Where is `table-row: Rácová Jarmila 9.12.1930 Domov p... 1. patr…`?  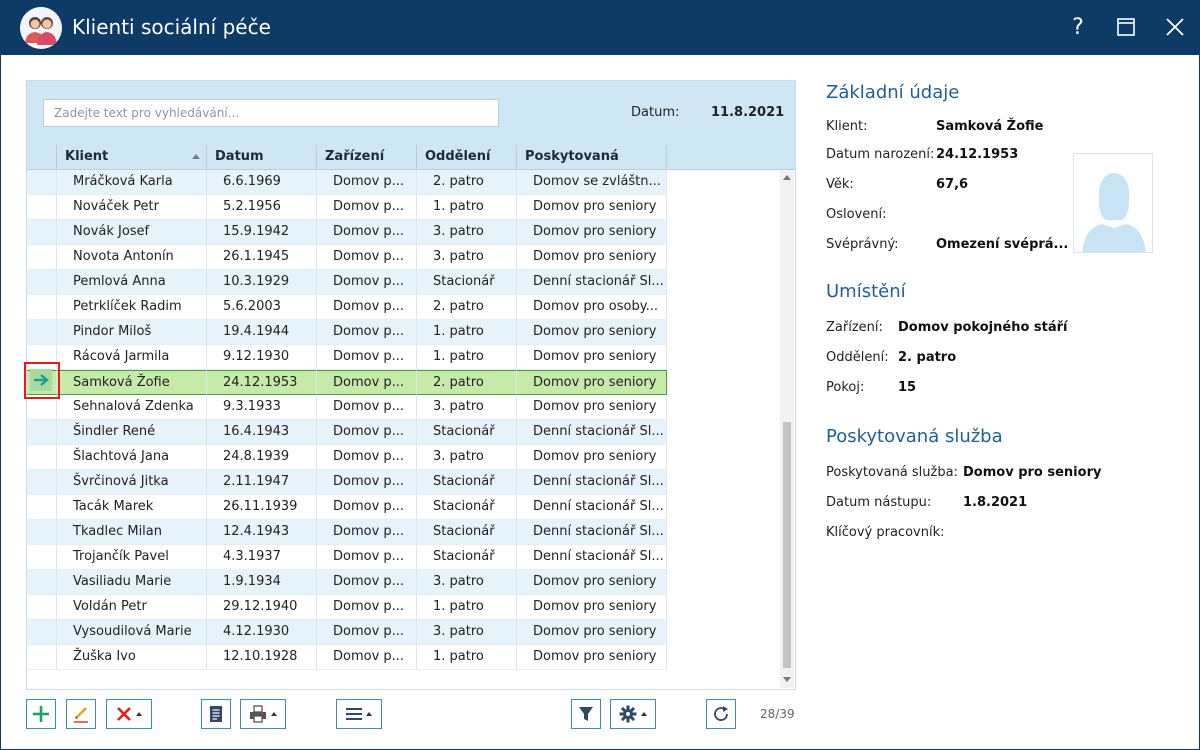 table-row: Rácová Jarmila 9.12.1930 Domov p... 1. patr… is located at coordinates (347, 357).